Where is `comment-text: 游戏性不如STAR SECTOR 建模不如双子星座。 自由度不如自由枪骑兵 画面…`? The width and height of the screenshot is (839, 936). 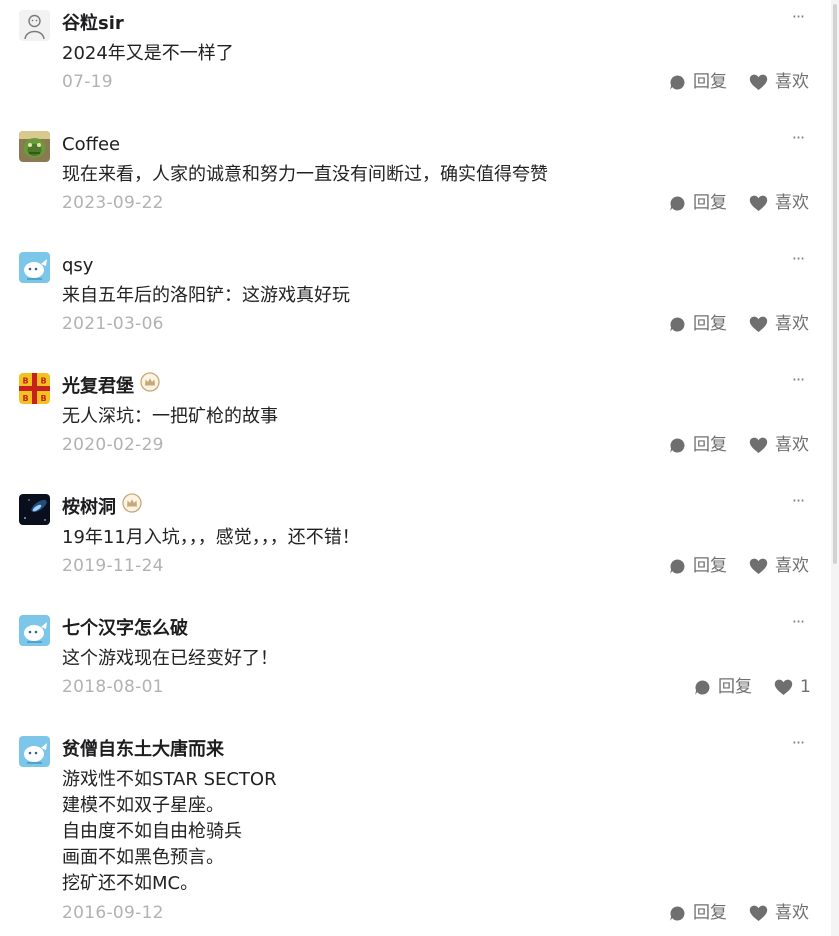 comment-text: 游戏性不如STAR SECTOR 建模不如双子星座。 自由度不如自由枪骑兵 画面… is located at coordinates (169, 831).